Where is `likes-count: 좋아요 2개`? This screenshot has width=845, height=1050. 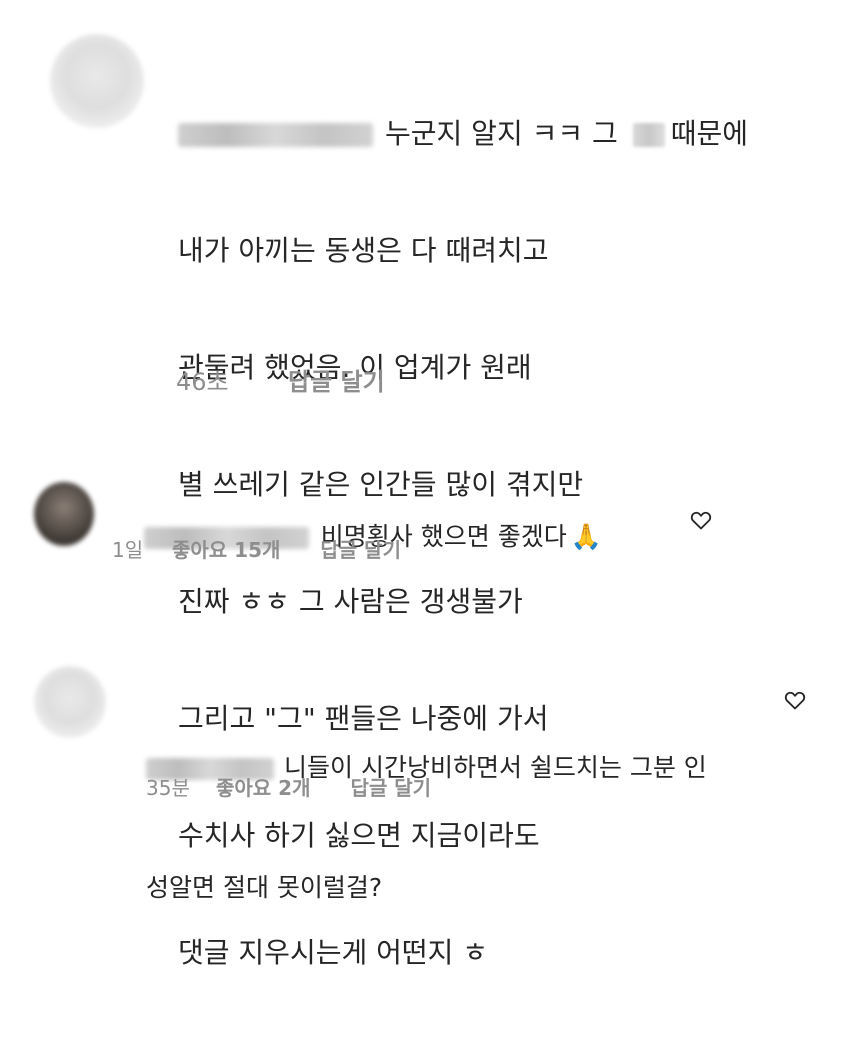
likes-count: 좋아요 2개 is located at coordinates (263, 786).